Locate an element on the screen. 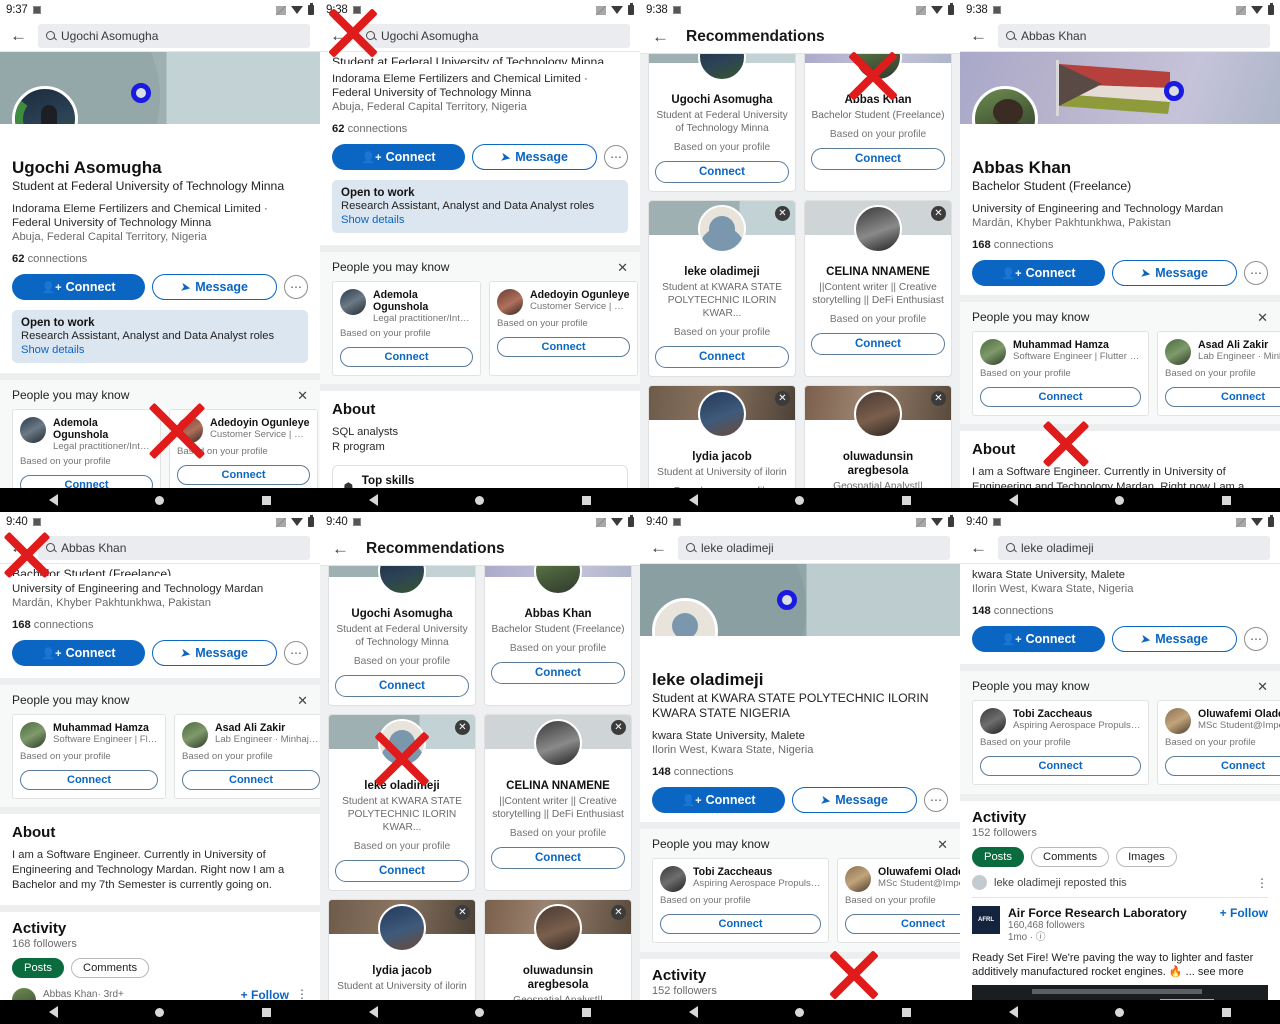 This screenshot has height=1024, width=1280. avatar is located at coordinates (685, 617).